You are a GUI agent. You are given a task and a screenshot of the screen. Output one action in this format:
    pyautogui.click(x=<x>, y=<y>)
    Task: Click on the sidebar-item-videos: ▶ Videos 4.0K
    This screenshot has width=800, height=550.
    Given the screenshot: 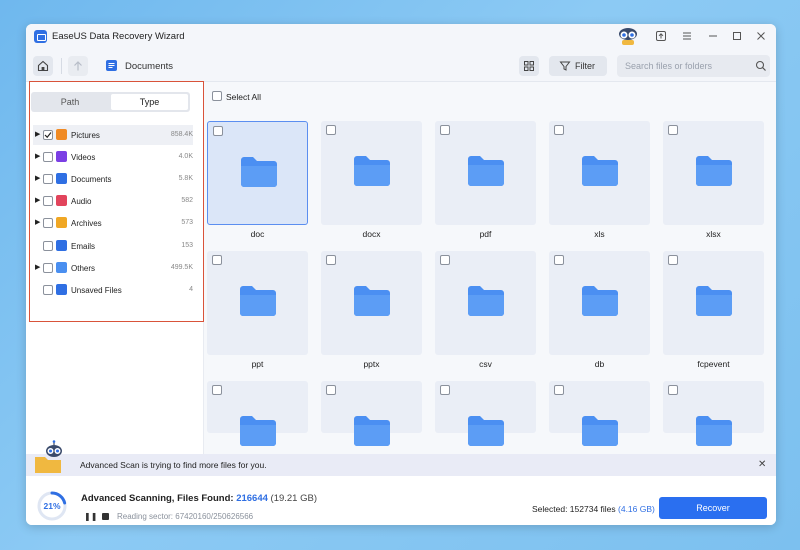 What is the action you would take?
    pyautogui.click(x=113, y=157)
    